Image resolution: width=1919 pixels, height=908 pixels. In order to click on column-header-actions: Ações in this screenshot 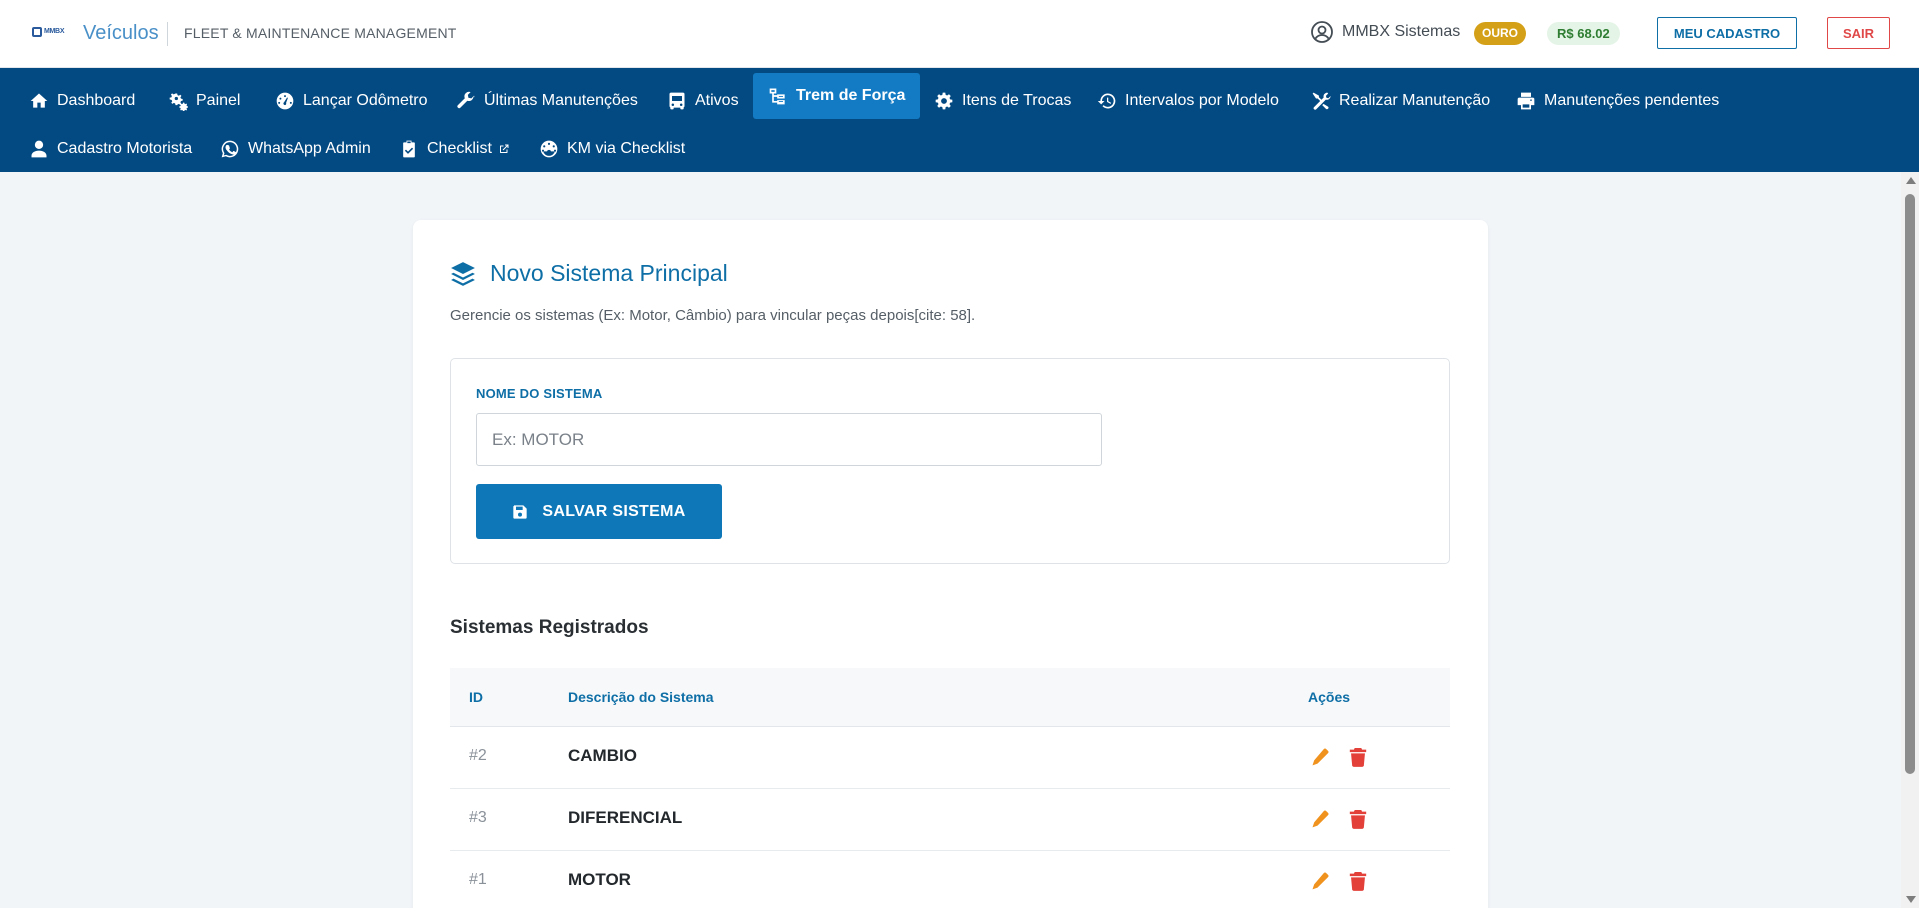, I will do `click(1329, 697)`.